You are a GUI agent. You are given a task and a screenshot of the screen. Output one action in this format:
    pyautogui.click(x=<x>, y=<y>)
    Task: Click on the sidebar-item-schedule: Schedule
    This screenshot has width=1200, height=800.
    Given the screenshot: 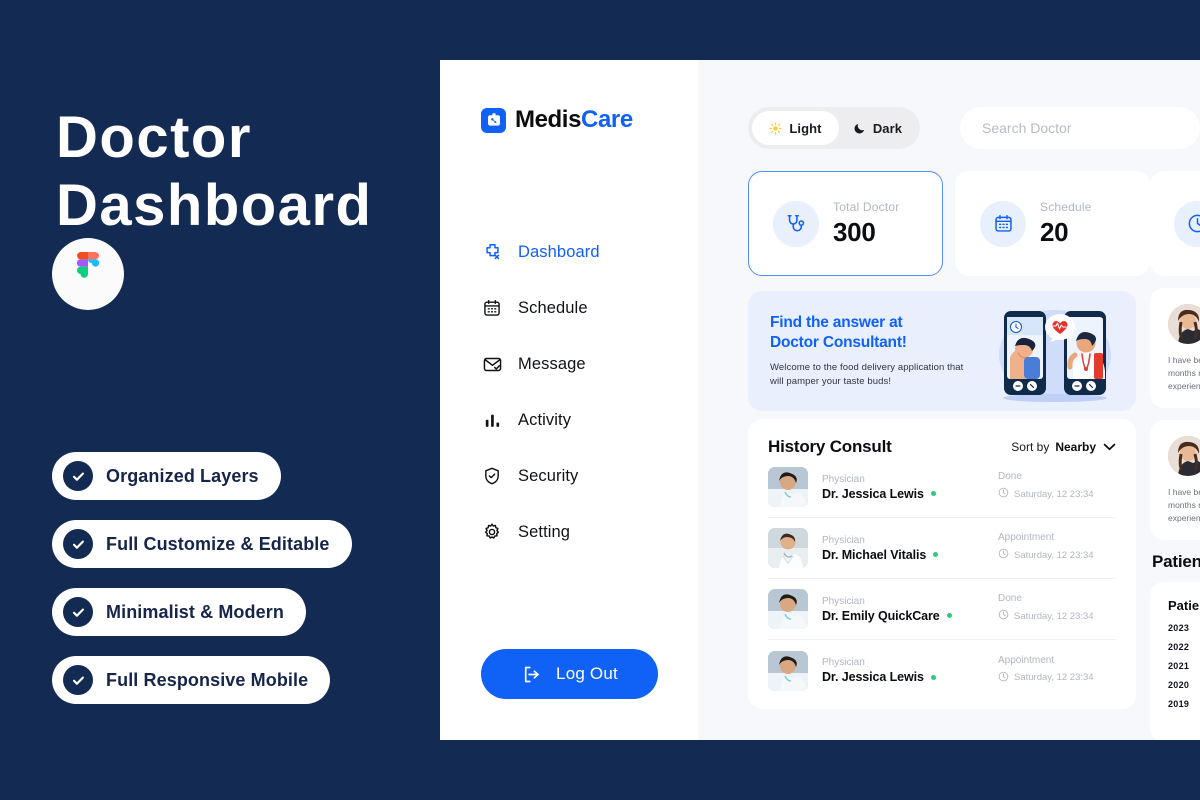 What is the action you would take?
    pyautogui.click(x=576, y=308)
    